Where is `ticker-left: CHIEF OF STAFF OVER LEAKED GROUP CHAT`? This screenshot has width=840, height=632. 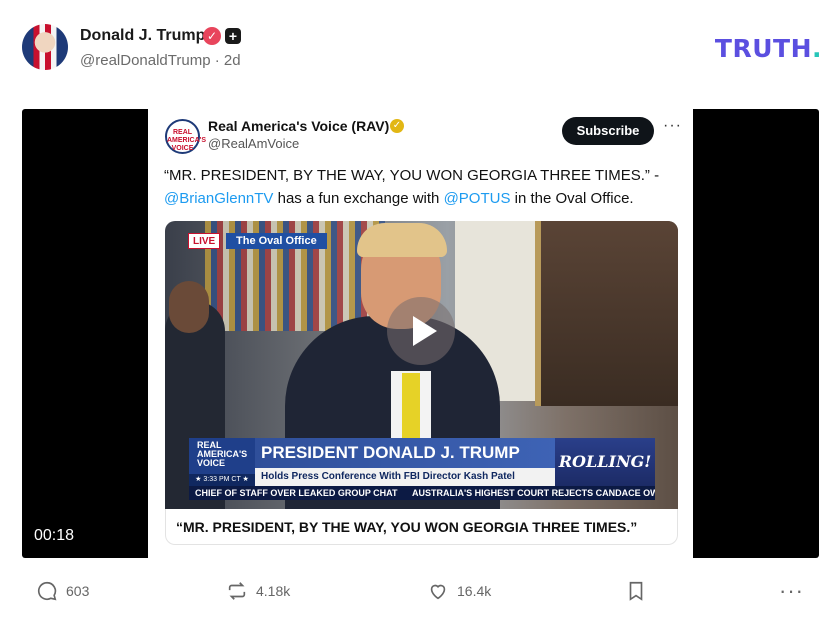 ticker-left: CHIEF OF STAFF OVER LEAKED GROUP CHAT is located at coordinates (296, 493).